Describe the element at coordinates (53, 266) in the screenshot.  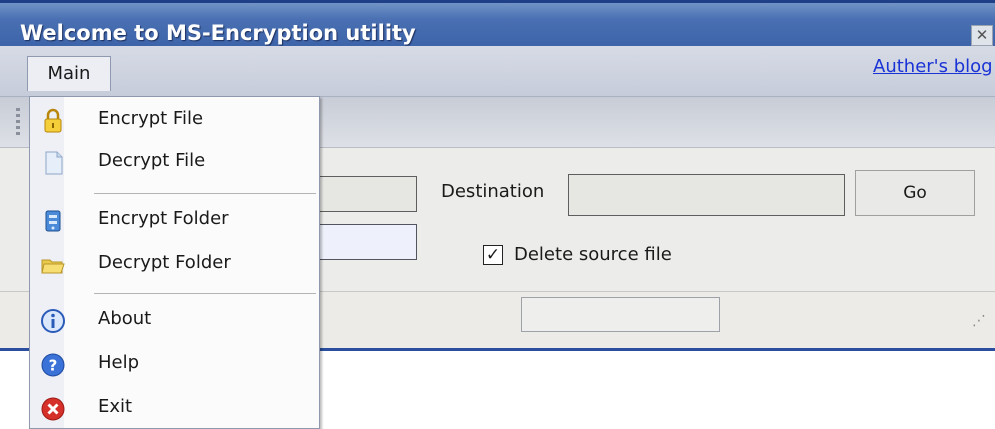
I see `folder-icon` at that location.